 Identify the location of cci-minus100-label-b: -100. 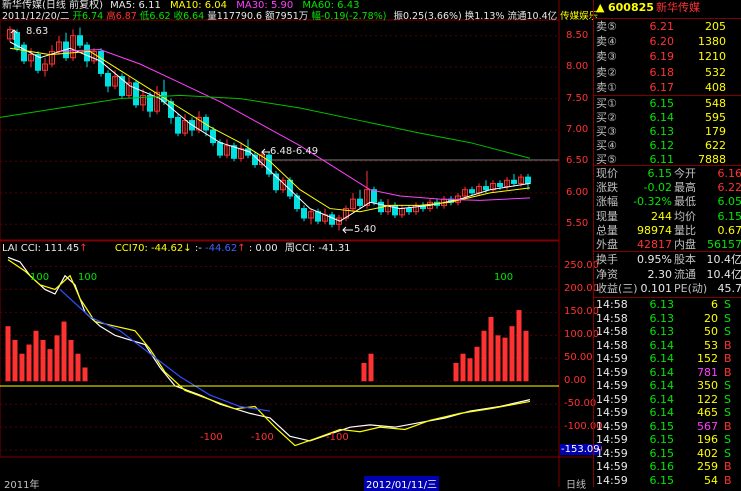
(262, 437).